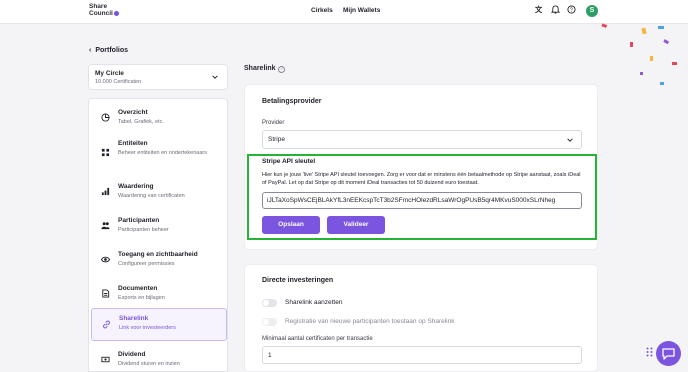  I want to click on avatar: S, so click(592, 11).